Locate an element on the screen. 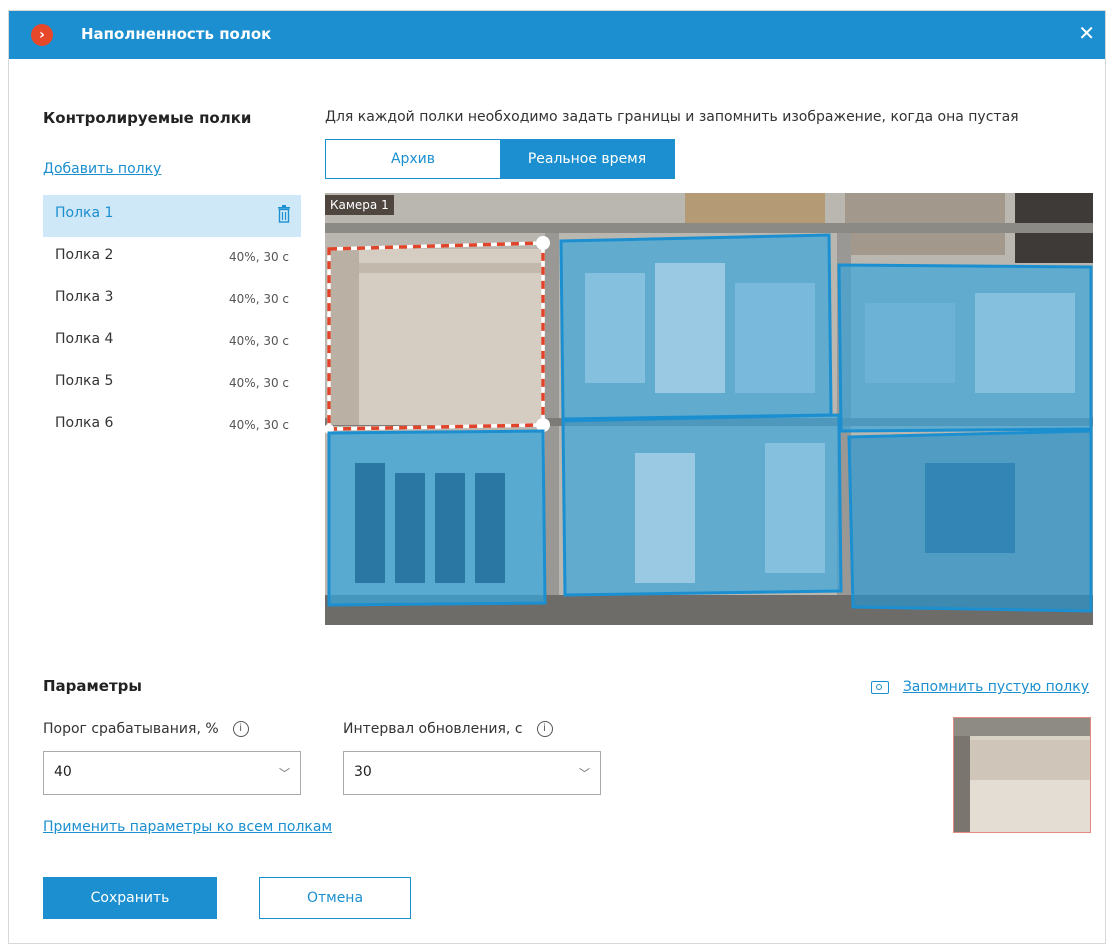 This screenshot has width=1114, height=948. thumbnail-image is located at coordinates (1022, 775).